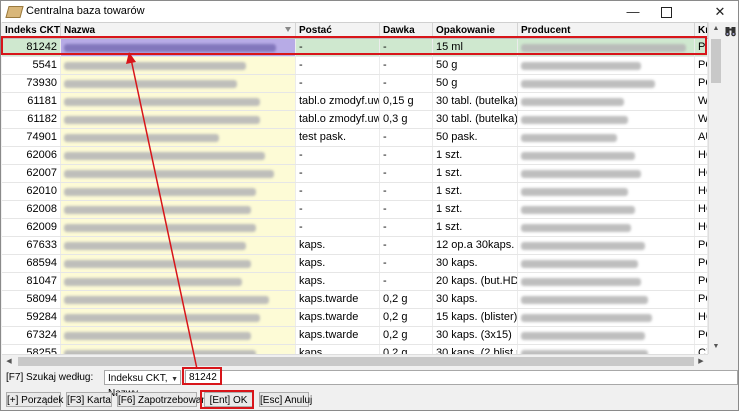  I want to click on cell-indeks: 68594, so click(31, 263).